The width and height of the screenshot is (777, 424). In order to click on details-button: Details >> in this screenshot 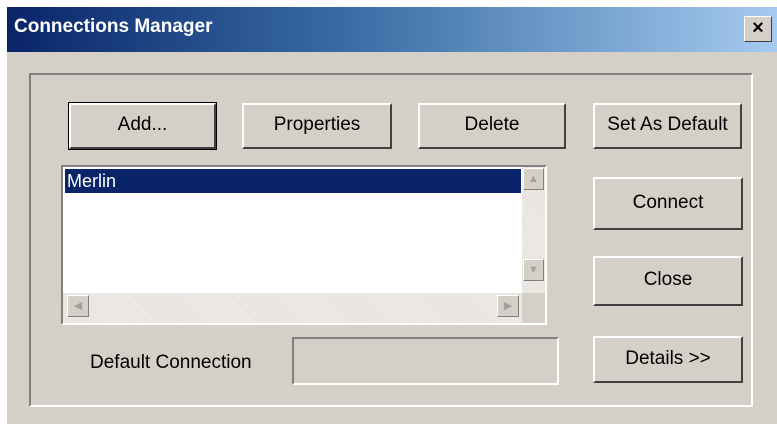, I will do `click(668, 359)`.